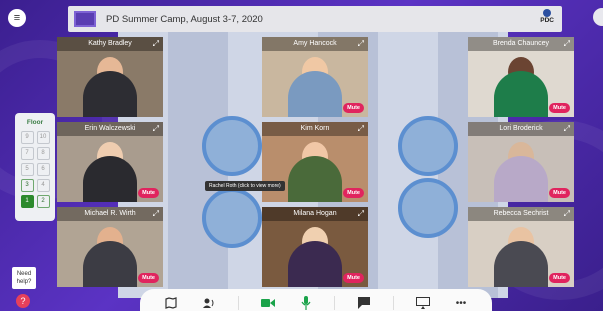 This screenshot has width=603, height=311. Describe the element at coordinates (306, 302) in the screenshot. I see `microphone-icon` at that location.